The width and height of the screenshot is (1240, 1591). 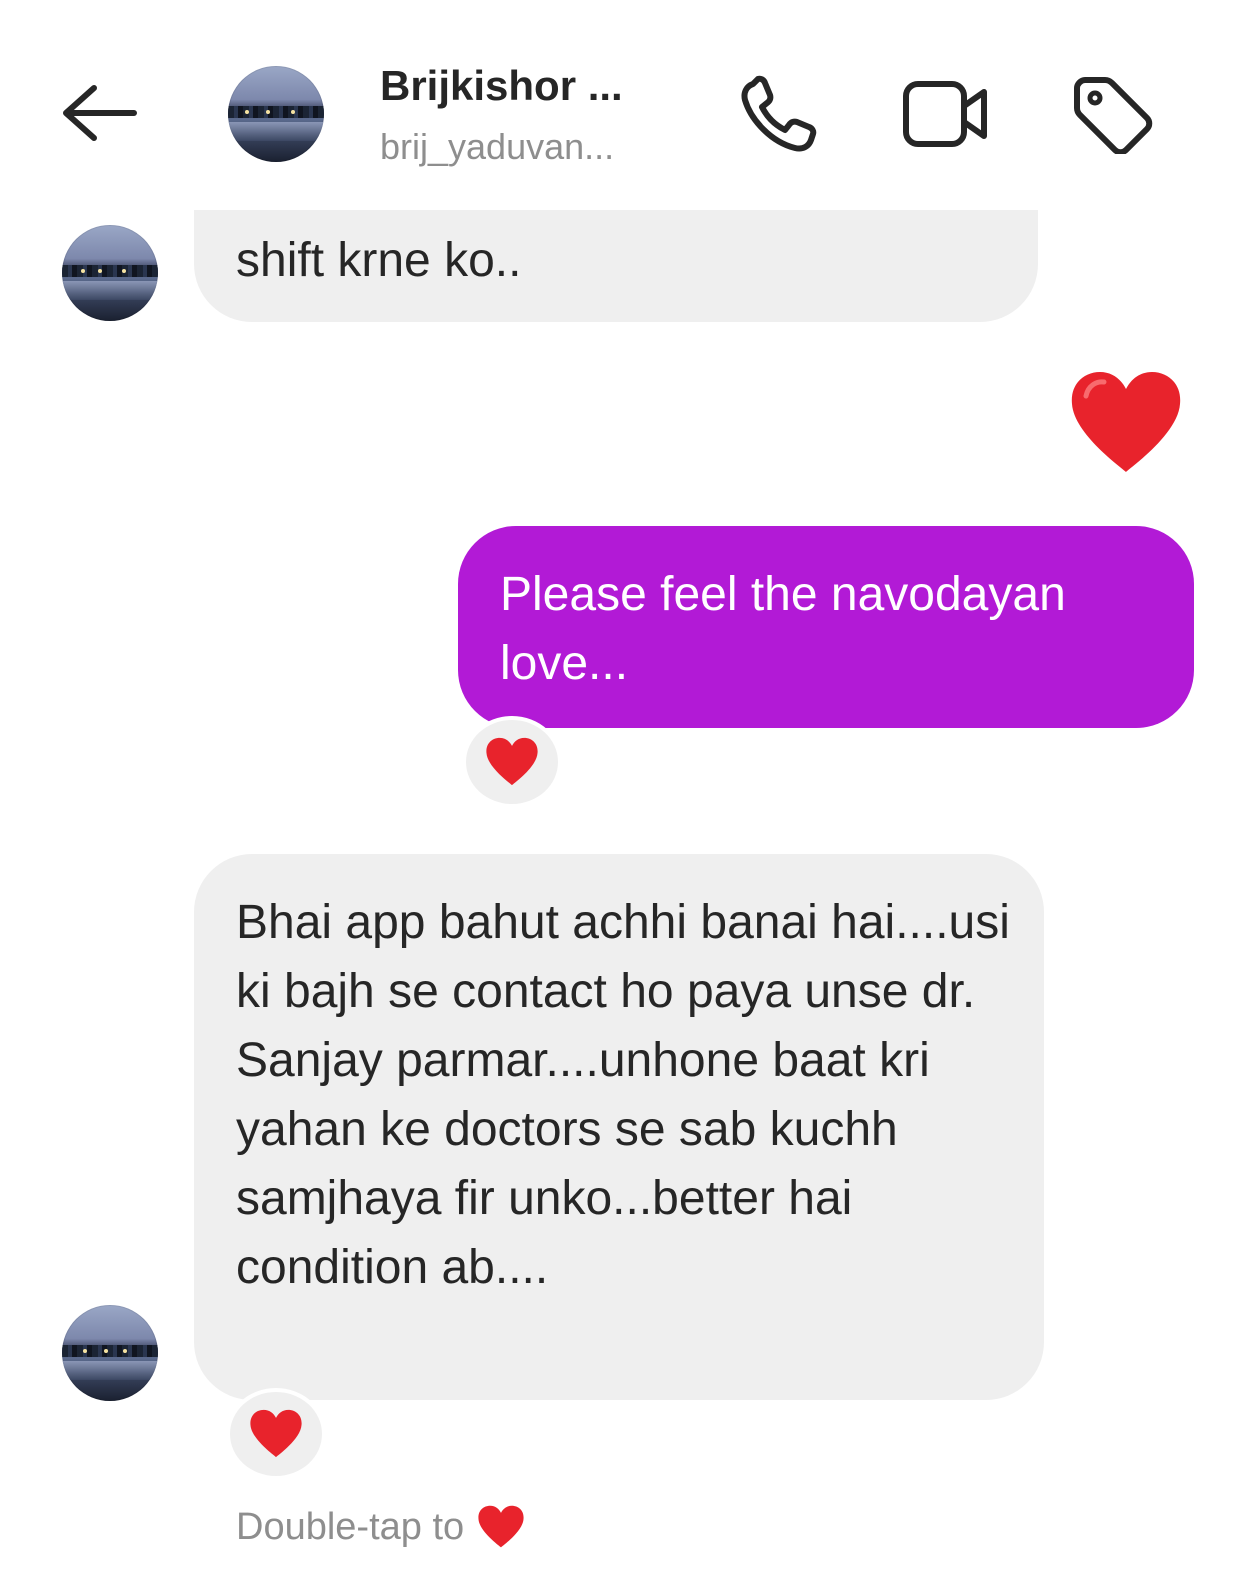 I want to click on tag-icon, so click(x=1113, y=115).